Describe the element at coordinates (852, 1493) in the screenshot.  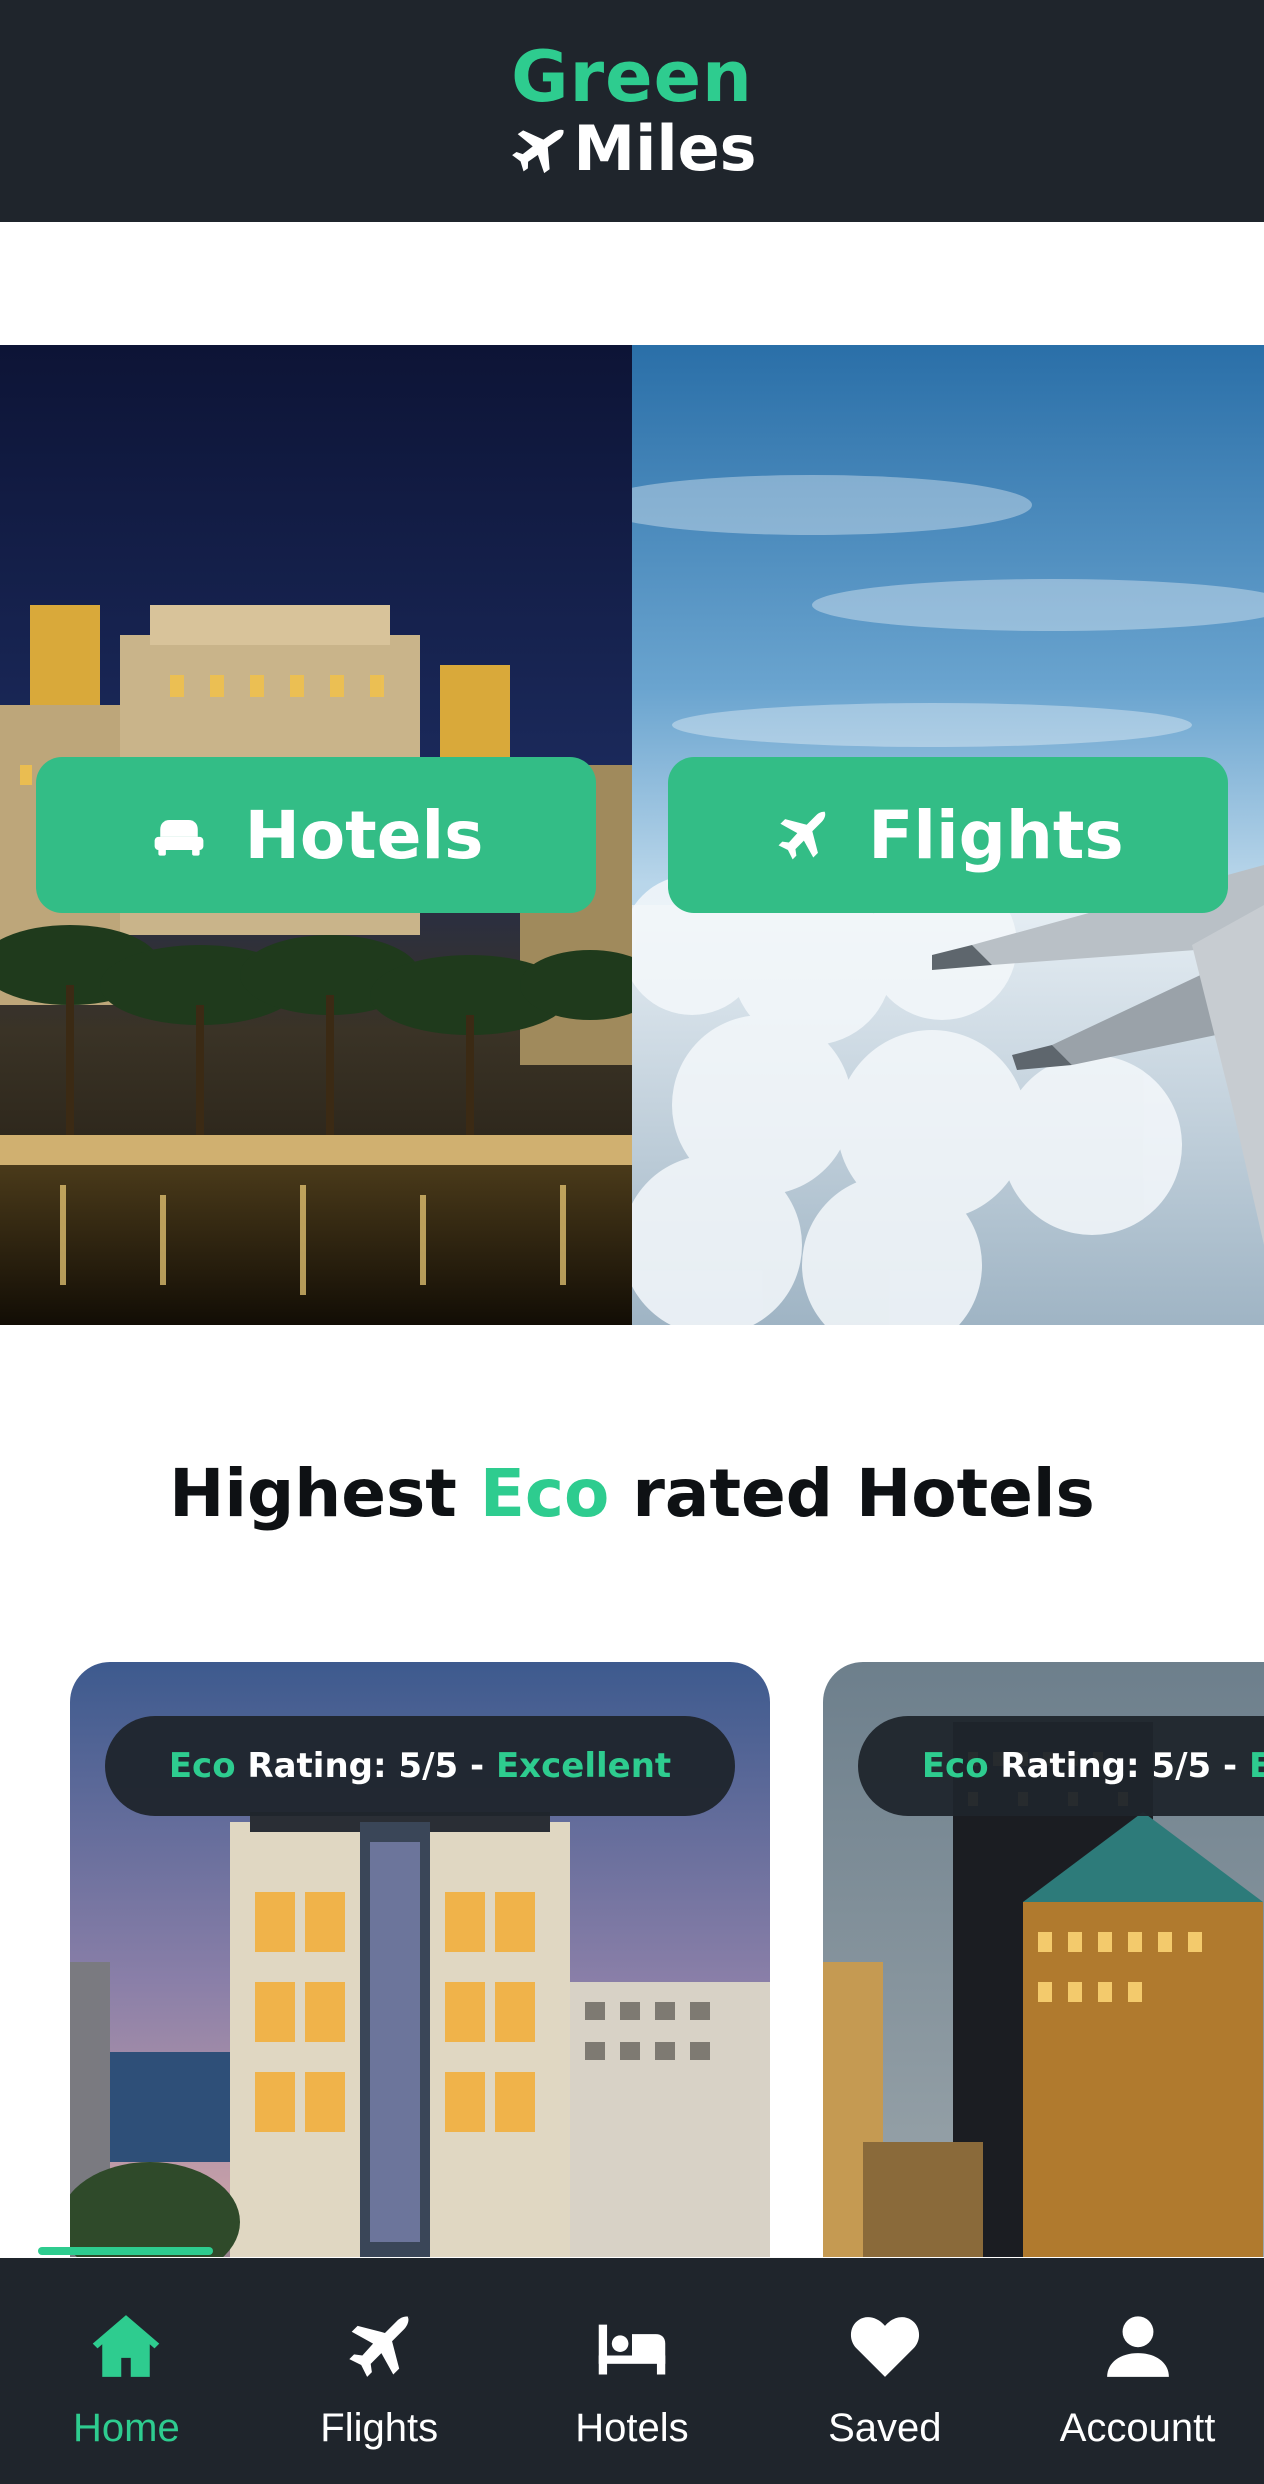
I see `section-title-suffix: rated Hotels` at that location.